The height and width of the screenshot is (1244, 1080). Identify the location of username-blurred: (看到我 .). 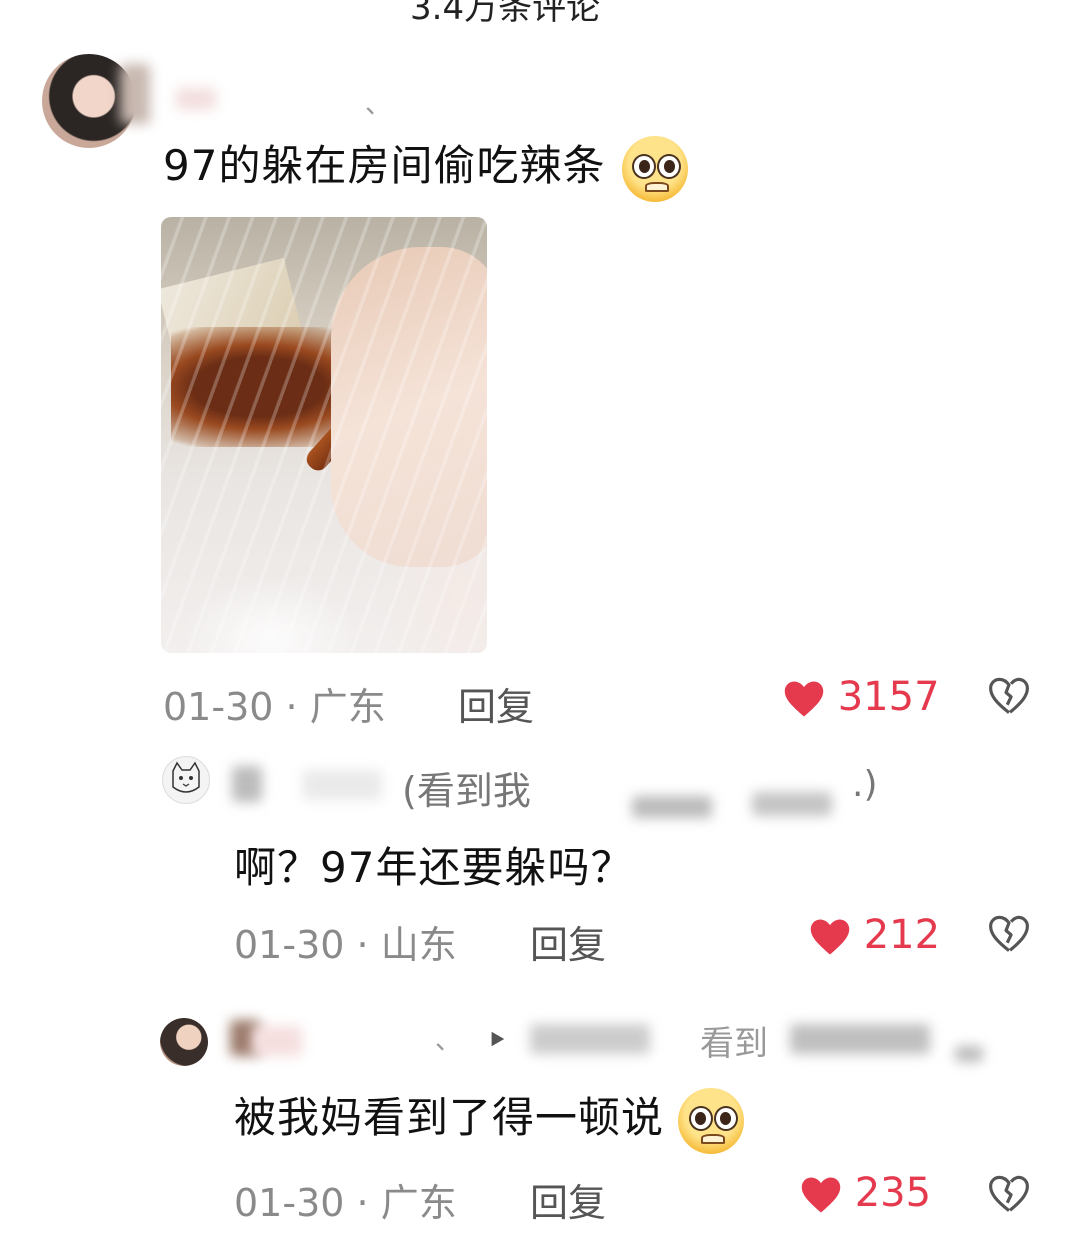
(562, 790).